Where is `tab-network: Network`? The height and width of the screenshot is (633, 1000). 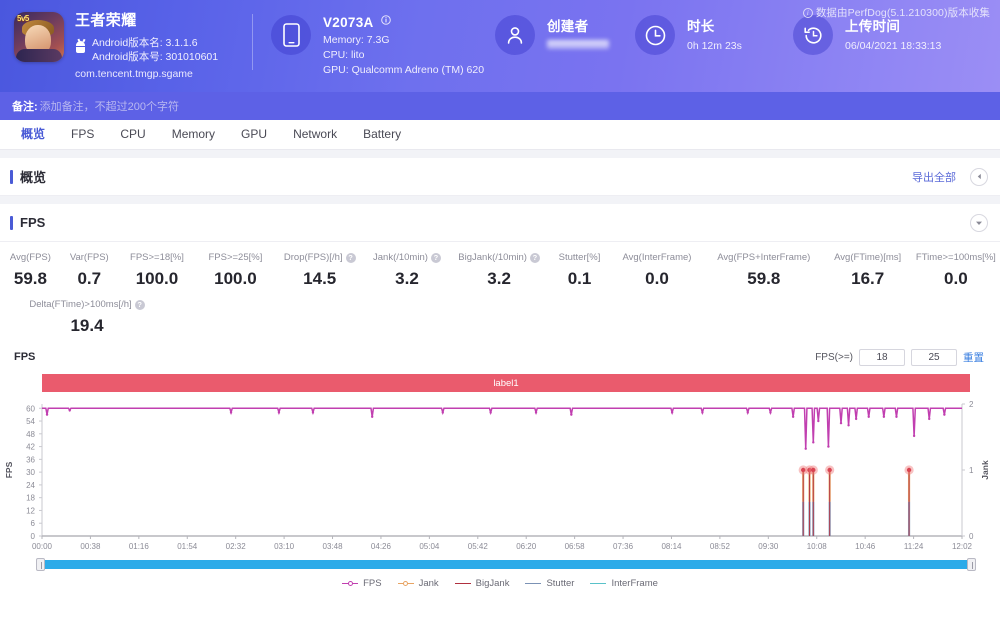
tab-network: Network is located at coordinates (315, 134).